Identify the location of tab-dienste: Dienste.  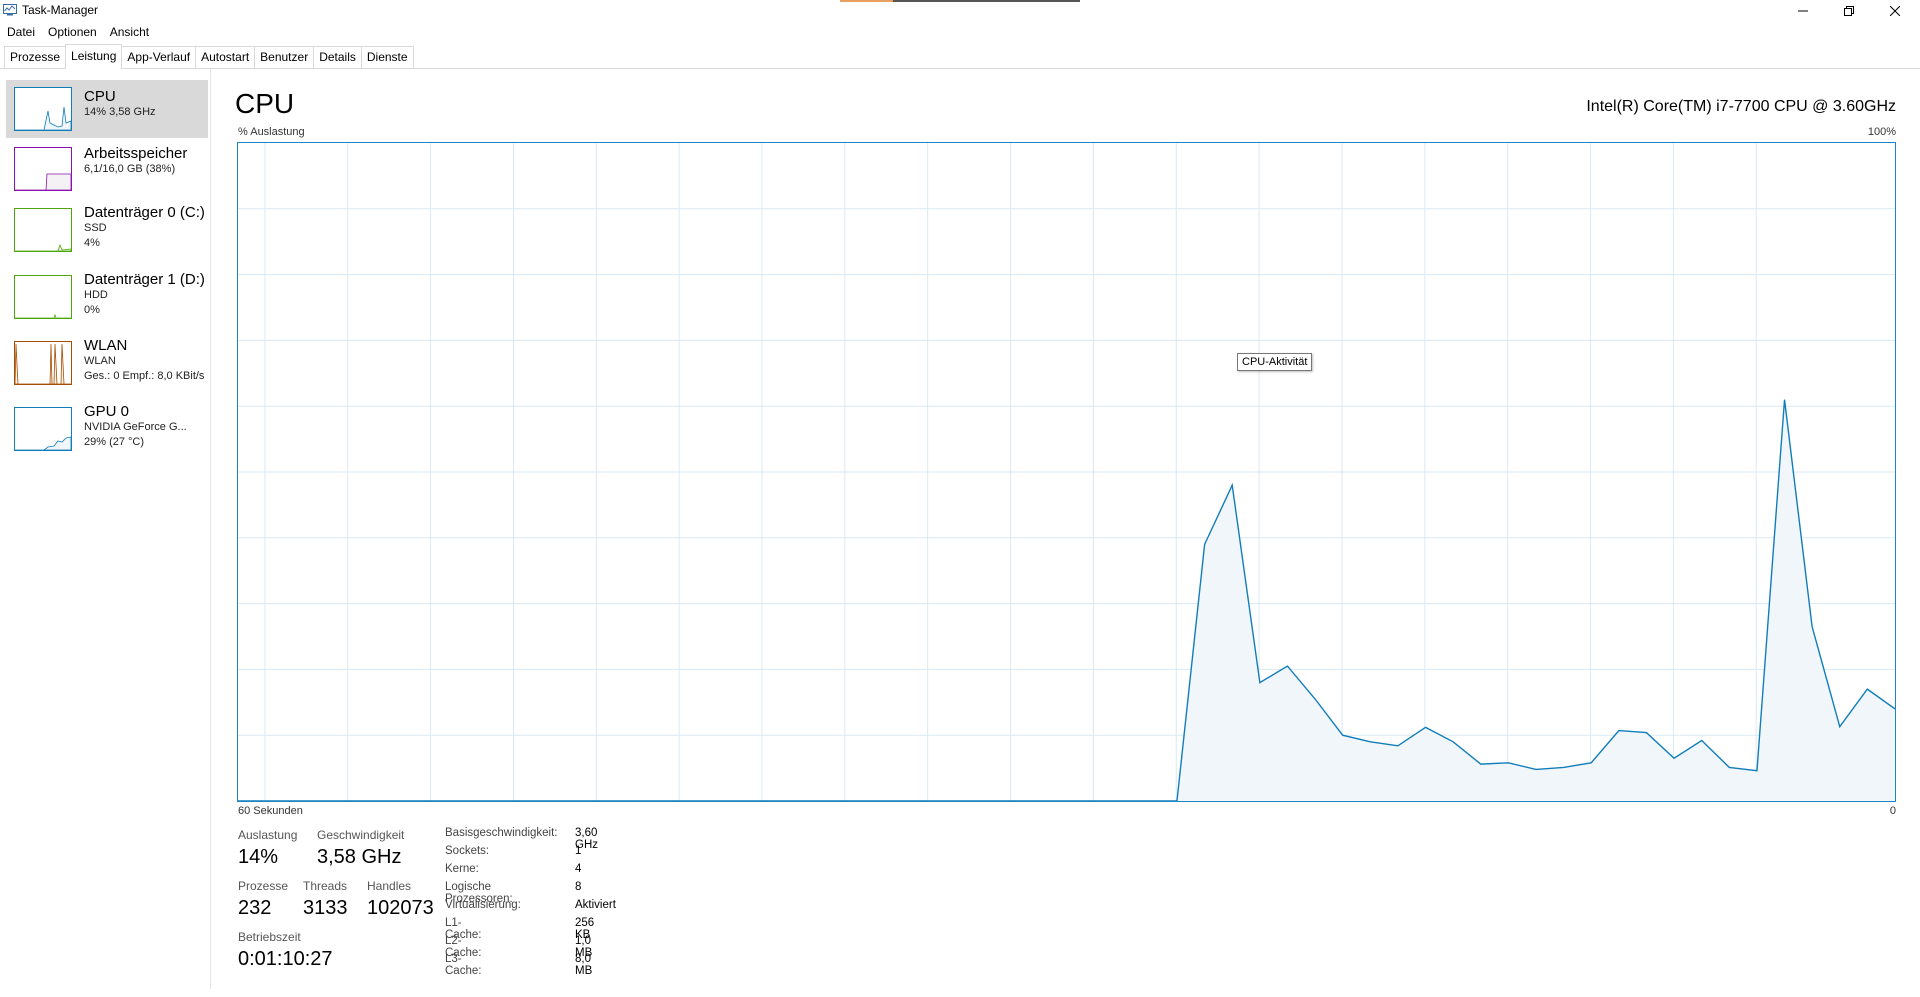
(387, 57).